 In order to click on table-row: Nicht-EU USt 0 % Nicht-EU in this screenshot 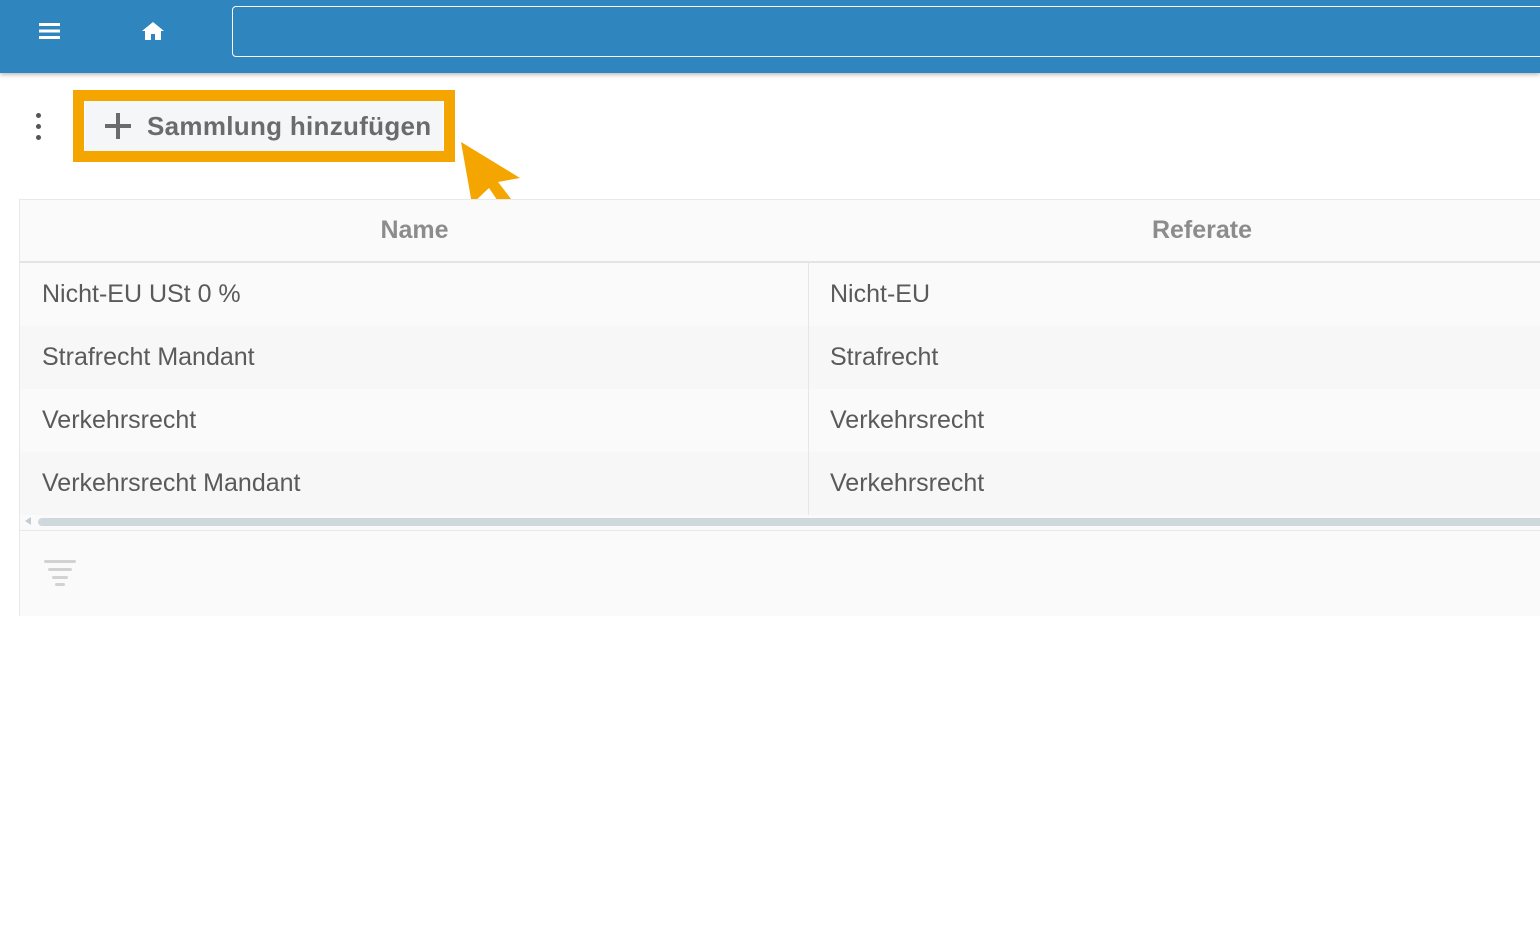, I will do `click(780, 294)`.